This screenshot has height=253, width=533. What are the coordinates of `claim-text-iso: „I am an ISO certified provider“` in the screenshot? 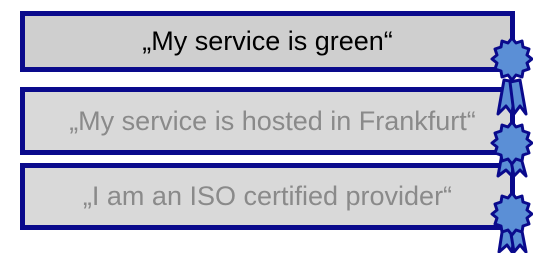 It's located at (267, 196).